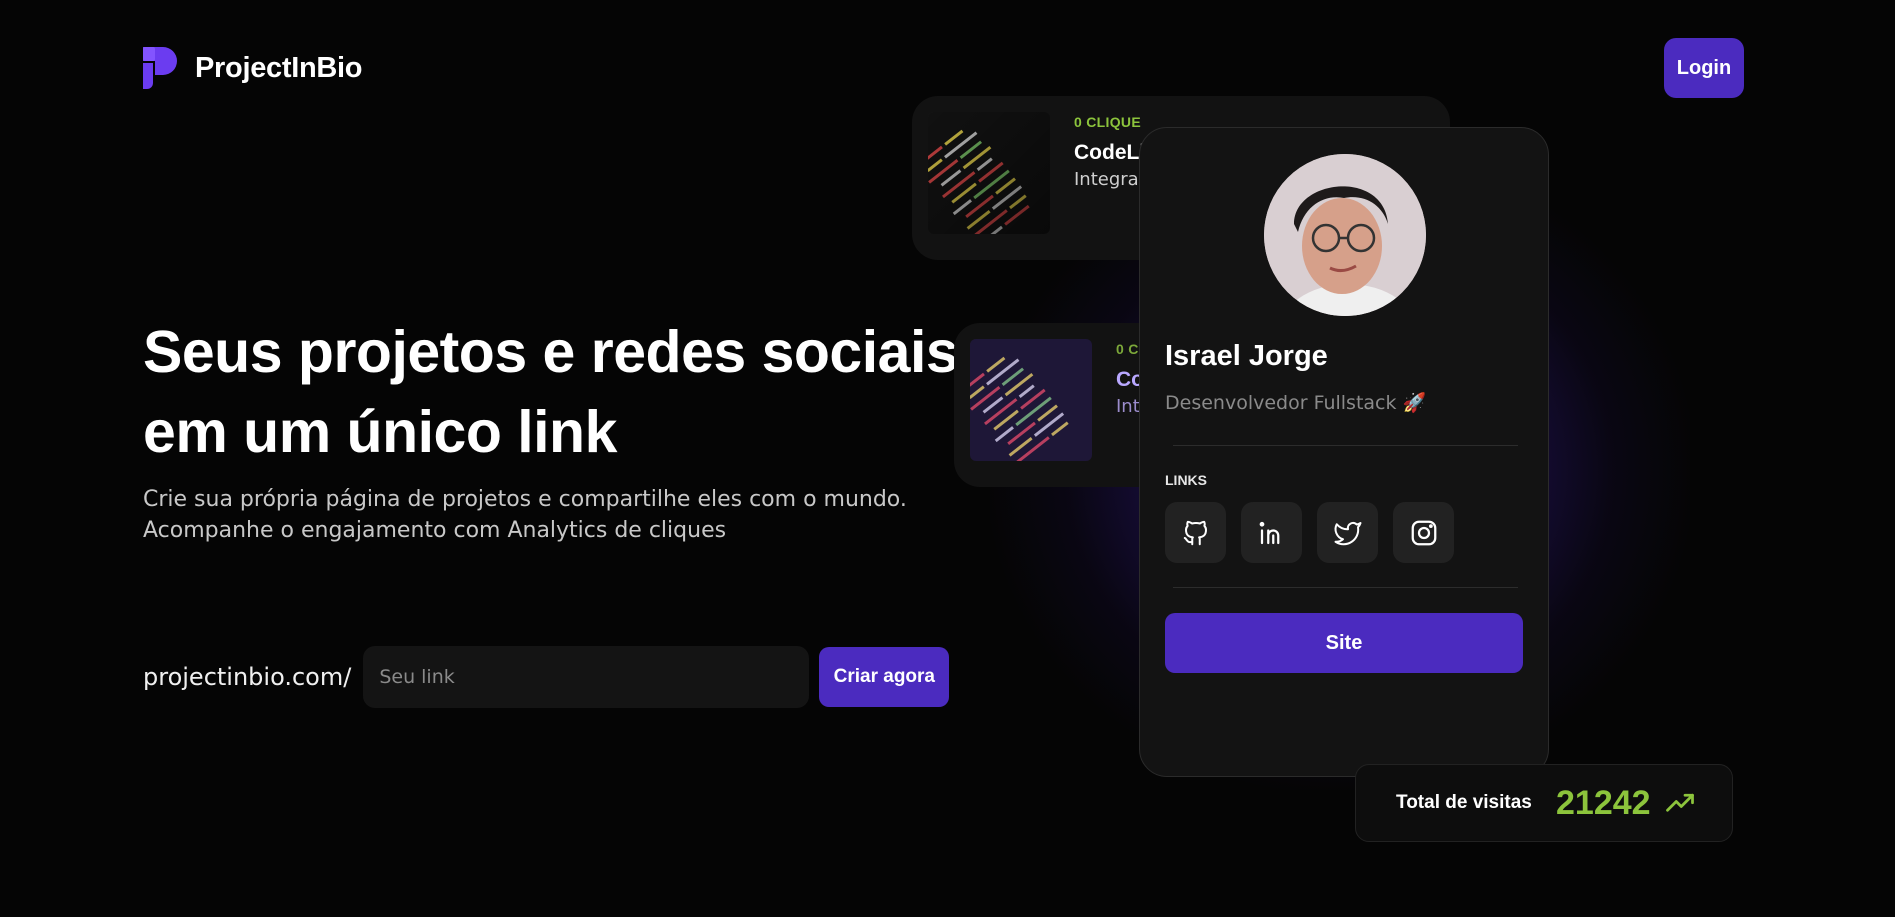 This screenshot has height=917, width=1895. I want to click on link-input, so click(586, 677).